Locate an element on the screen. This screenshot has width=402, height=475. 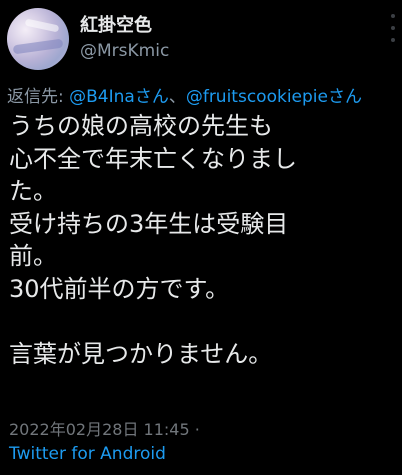
avatar-cloud-shape is located at coordinates (38, 46).